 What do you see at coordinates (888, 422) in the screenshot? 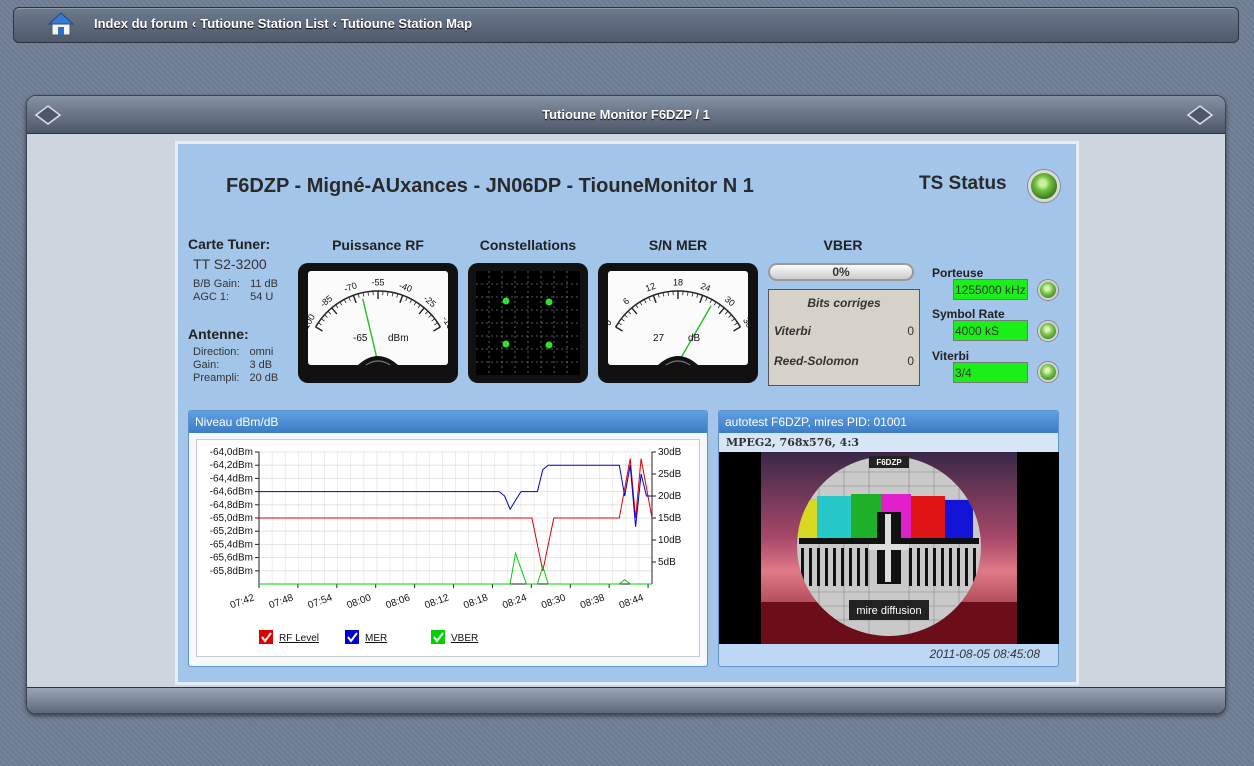
I see `video-header: autotest F6DZP, mires PID: 01001` at bounding box center [888, 422].